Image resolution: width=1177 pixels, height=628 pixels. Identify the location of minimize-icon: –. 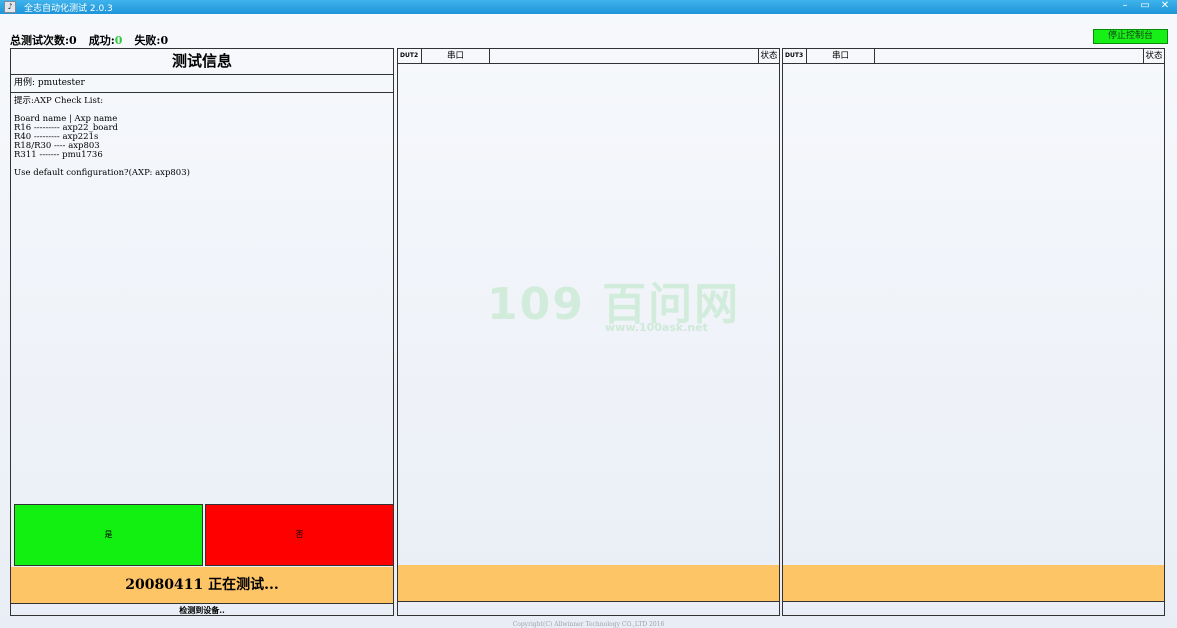
(1125, 6).